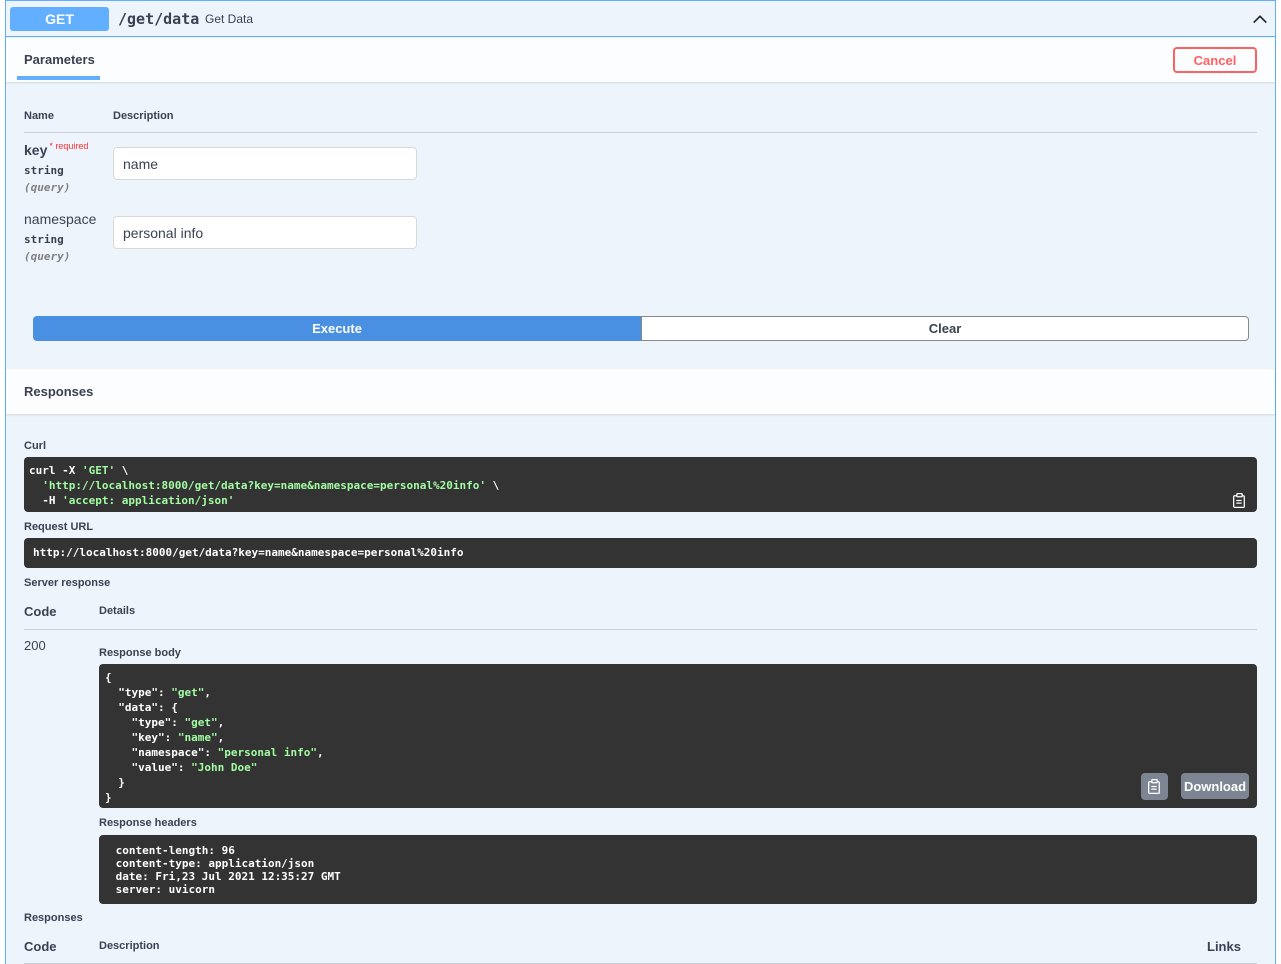 This screenshot has width=1281, height=964. Describe the element at coordinates (640, 470) in the screenshot. I see `curl-line: curl -X 'GET' \` at that location.